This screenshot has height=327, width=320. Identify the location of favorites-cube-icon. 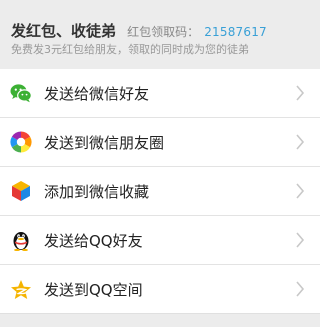
(21, 191).